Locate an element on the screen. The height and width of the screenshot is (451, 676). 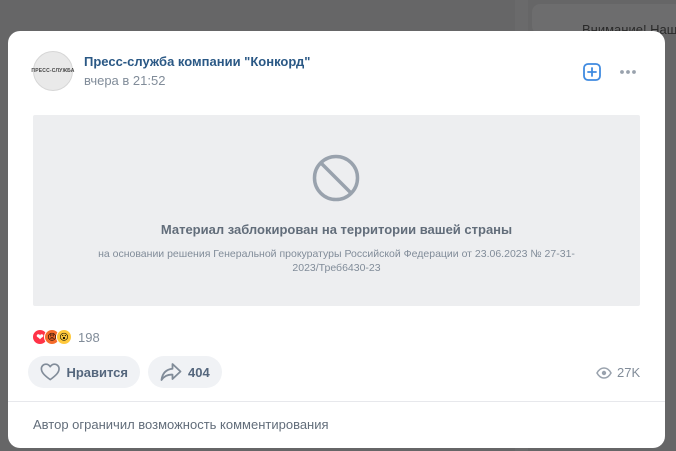
more-button is located at coordinates (628, 72).